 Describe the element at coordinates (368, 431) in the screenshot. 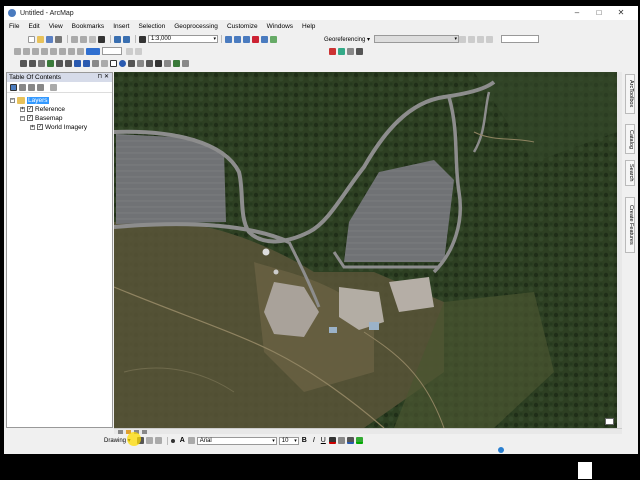

I see `map-horizontal-scrollbar` at that location.